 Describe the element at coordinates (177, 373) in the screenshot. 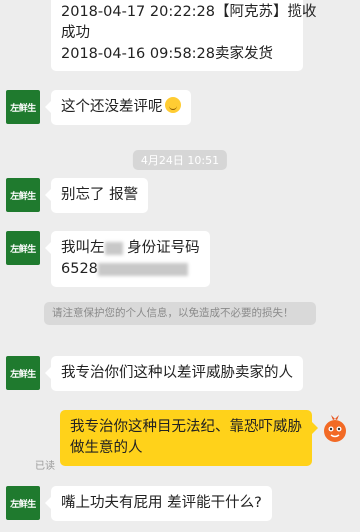

I see `message-text: 我专治你们这种以差评威胁卖家的人` at that location.